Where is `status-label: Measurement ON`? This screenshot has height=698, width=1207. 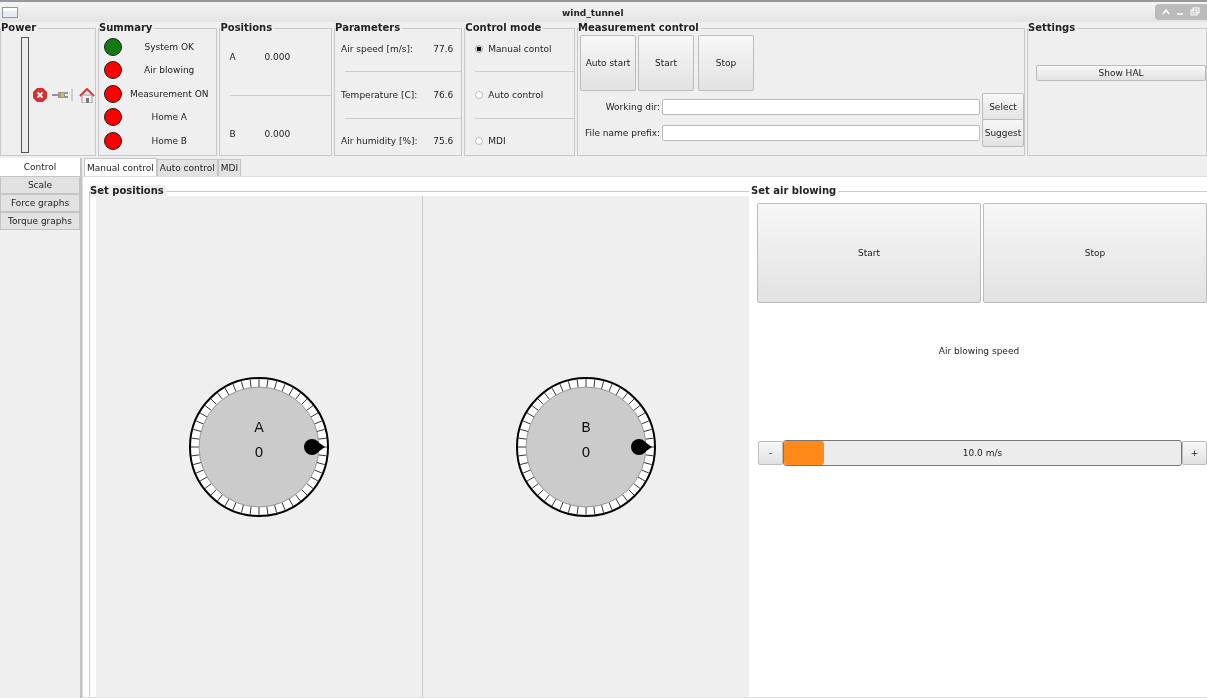
status-label: Measurement ON is located at coordinates (169, 93).